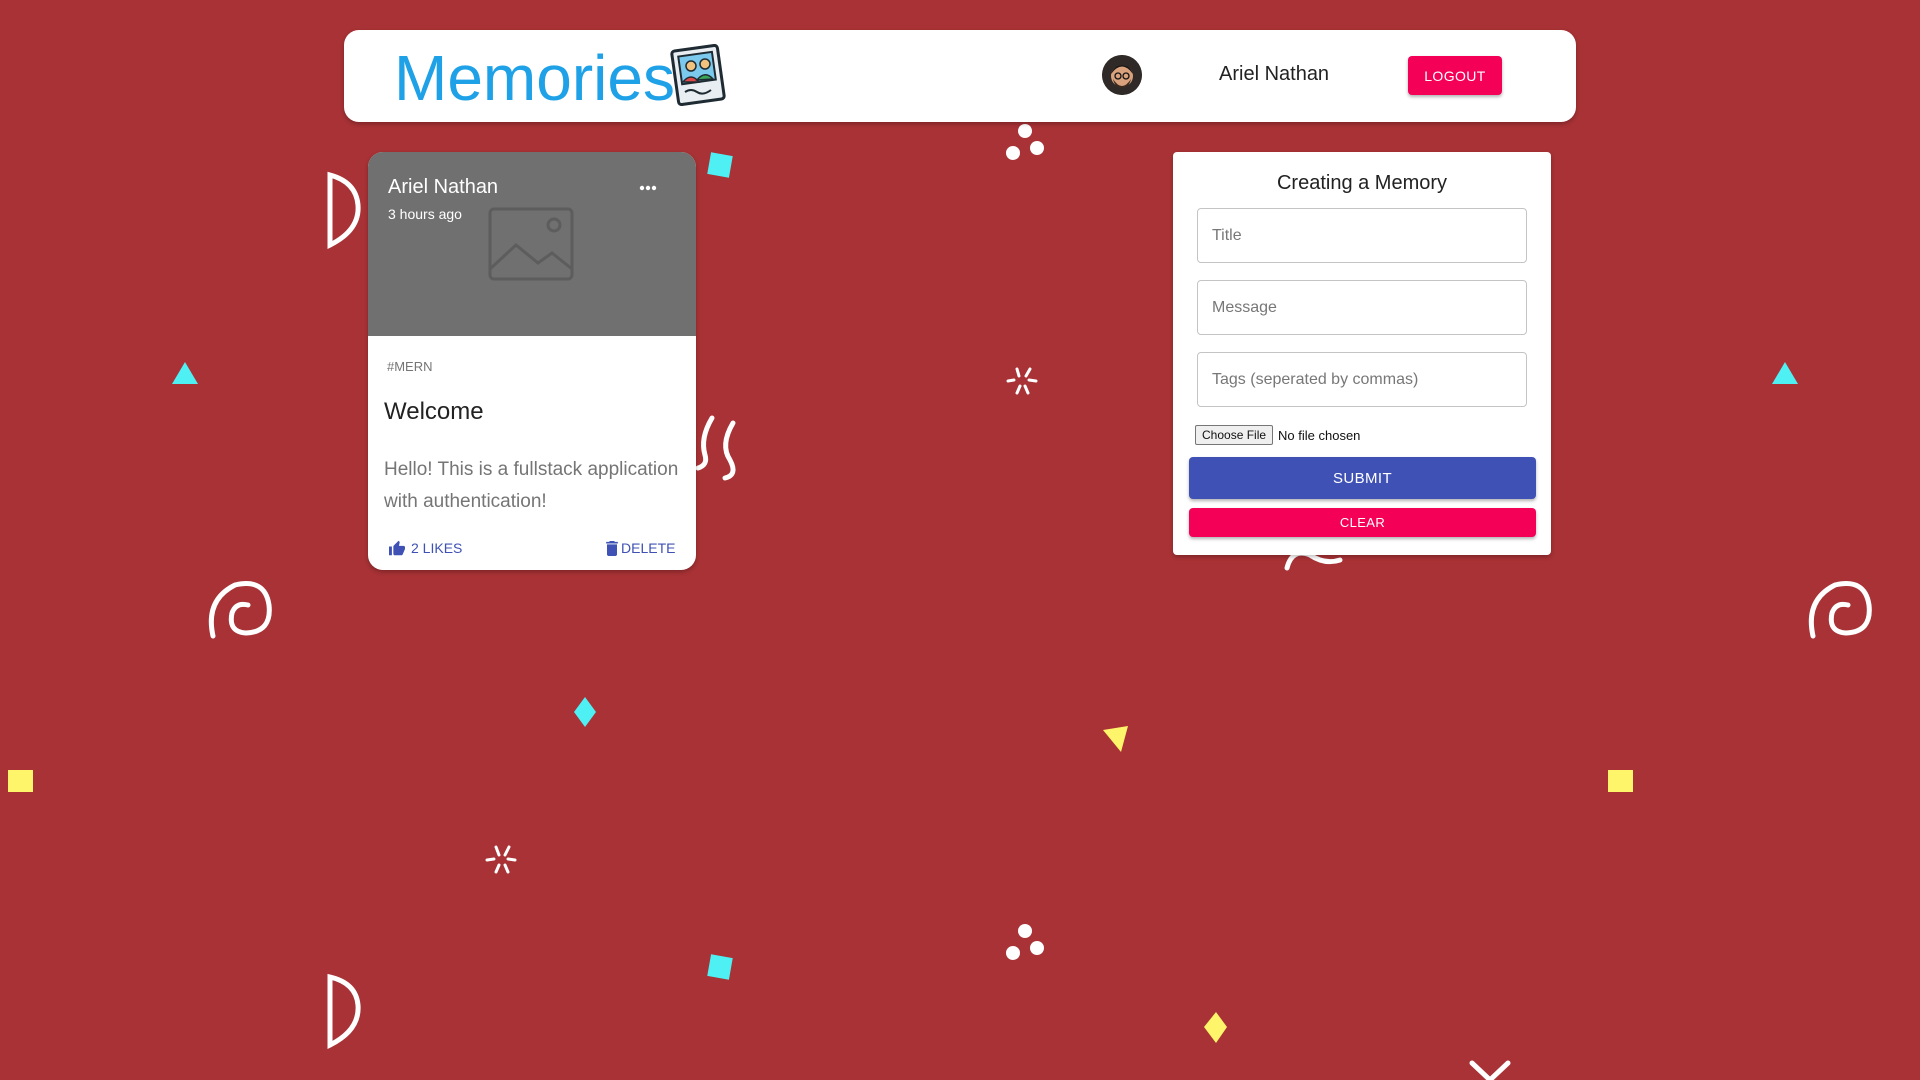  I want to click on tags-input, so click(1362, 379).